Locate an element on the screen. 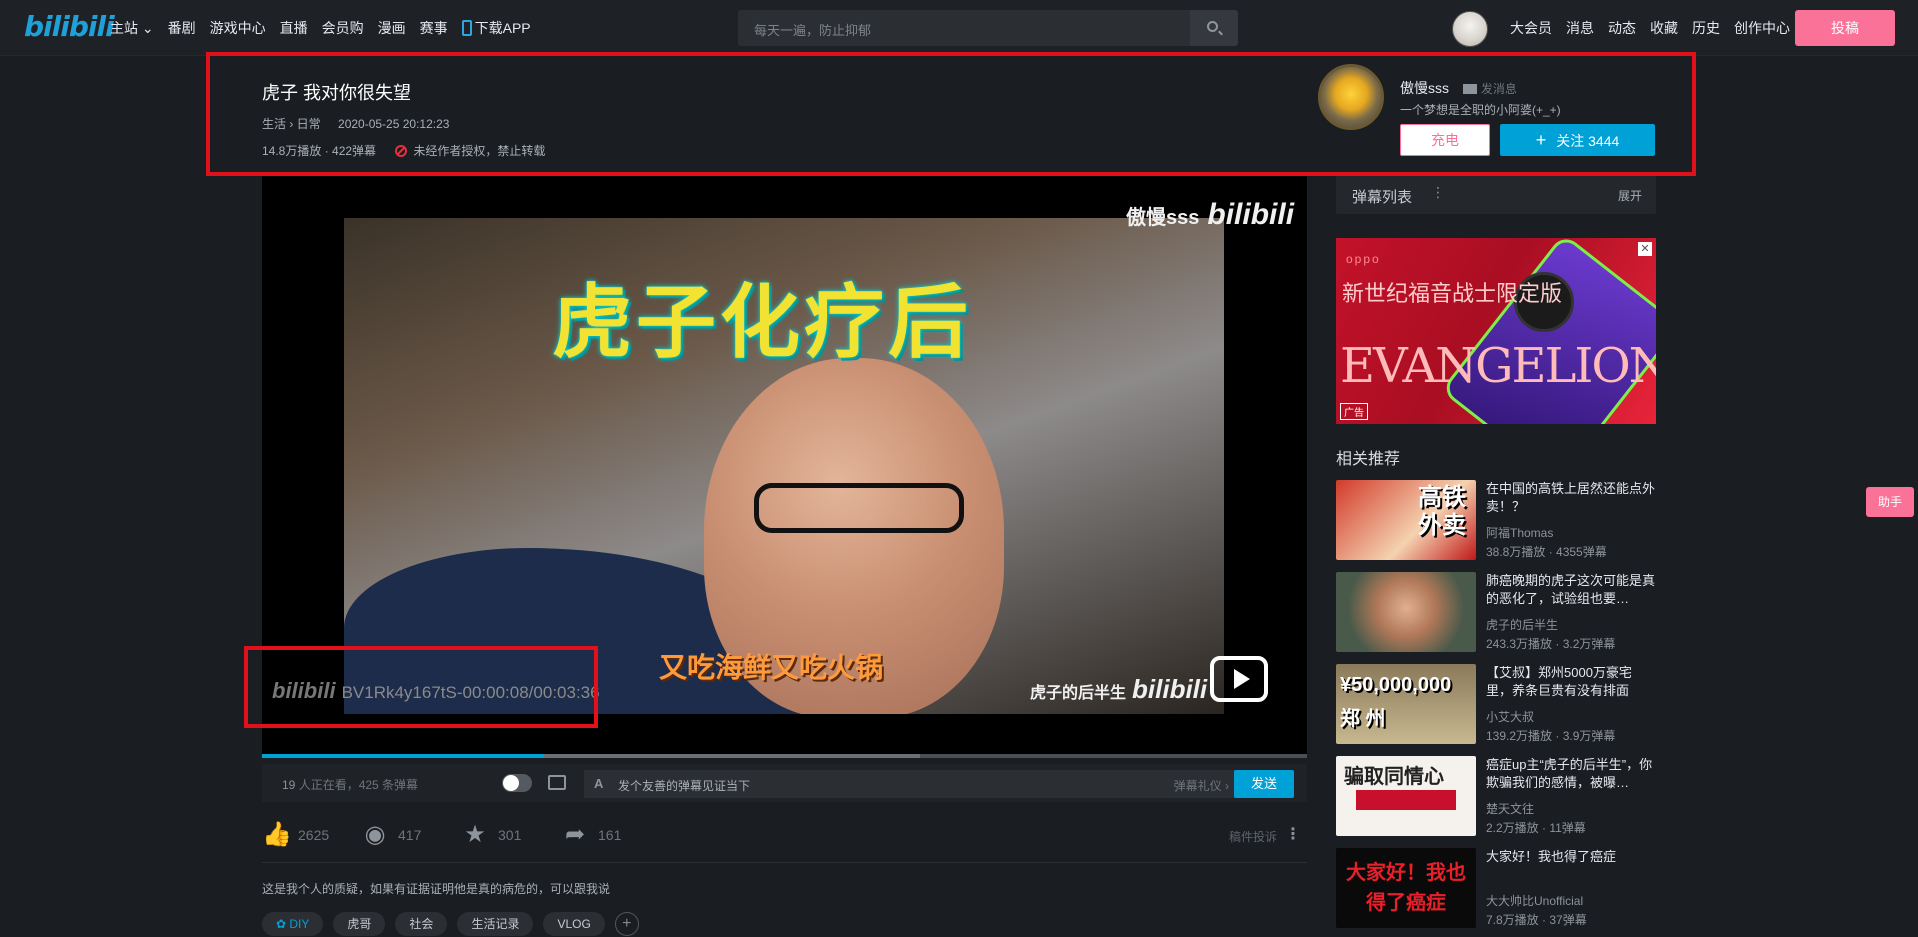 This screenshot has width=1918, height=937. thumbnail-red-stripe is located at coordinates (1406, 800).